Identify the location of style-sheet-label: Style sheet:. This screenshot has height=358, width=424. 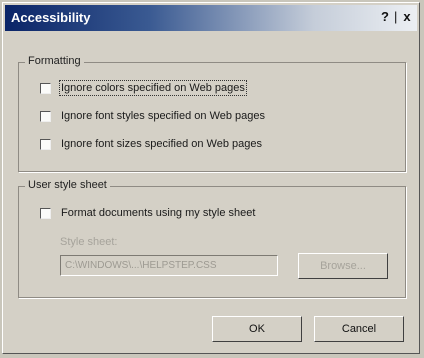
(89, 242).